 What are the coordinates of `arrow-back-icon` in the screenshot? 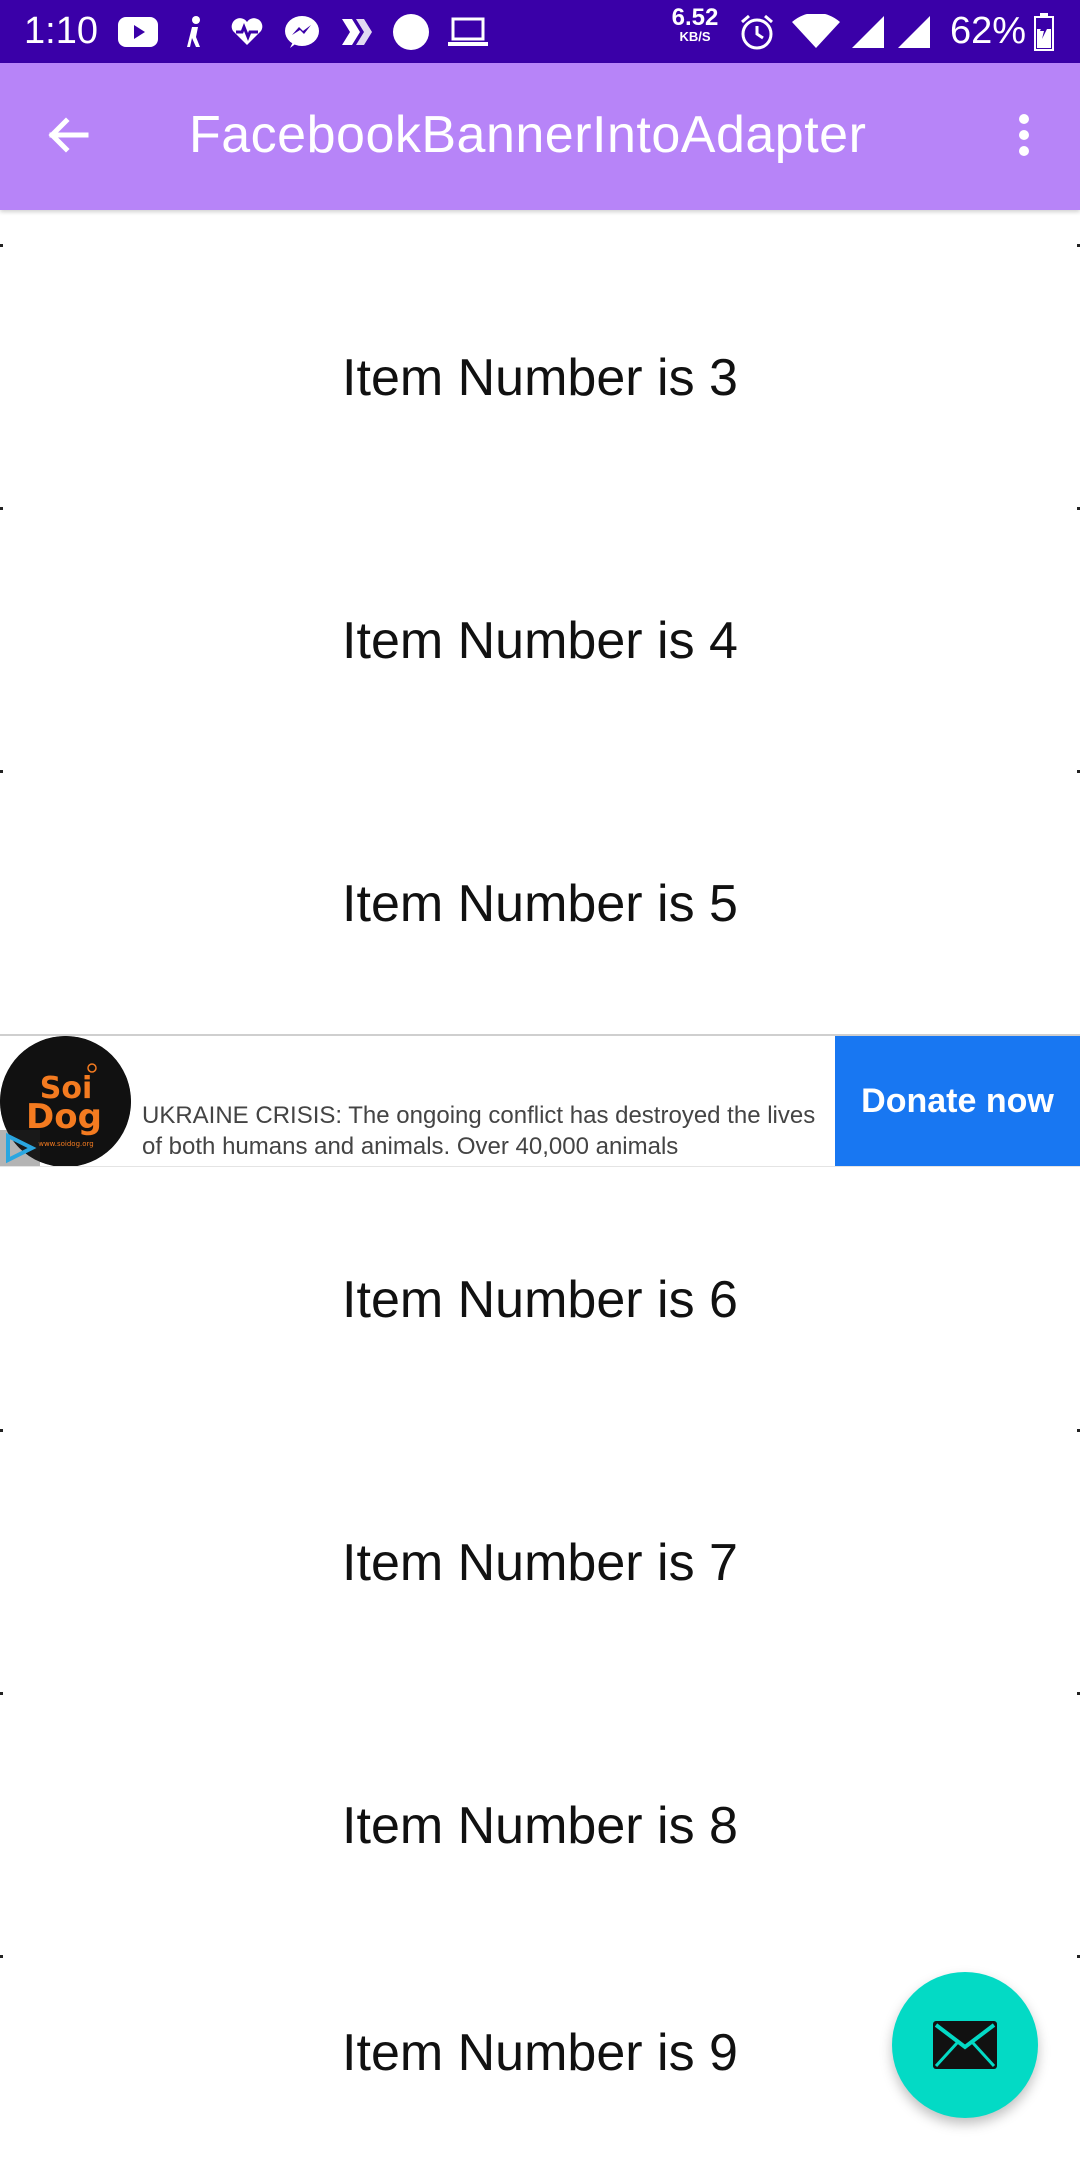 It's located at (68, 135).